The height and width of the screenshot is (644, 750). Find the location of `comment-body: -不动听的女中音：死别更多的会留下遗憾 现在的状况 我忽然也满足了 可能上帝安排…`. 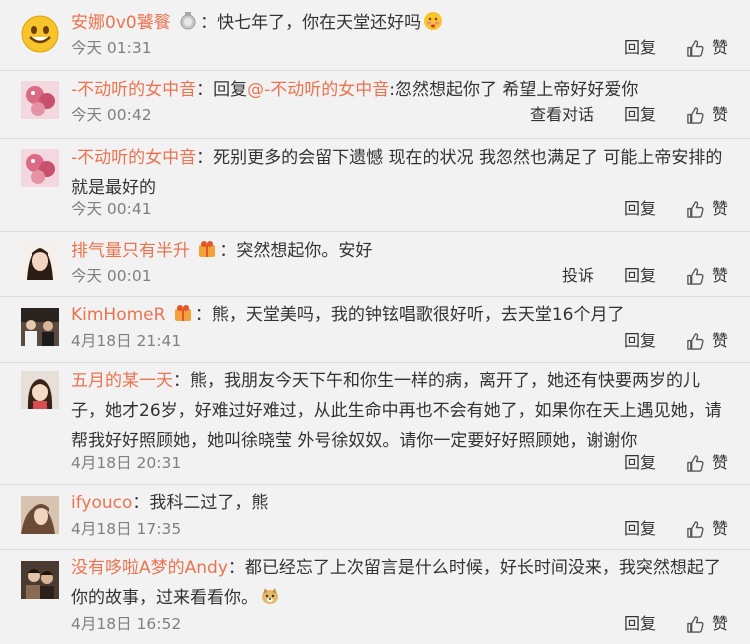

comment-body: -不动听的女中音：死别更多的会留下遗憾 现在的状况 我忽然也满足了 可能上帝安排… is located at coordinates (401, 173).